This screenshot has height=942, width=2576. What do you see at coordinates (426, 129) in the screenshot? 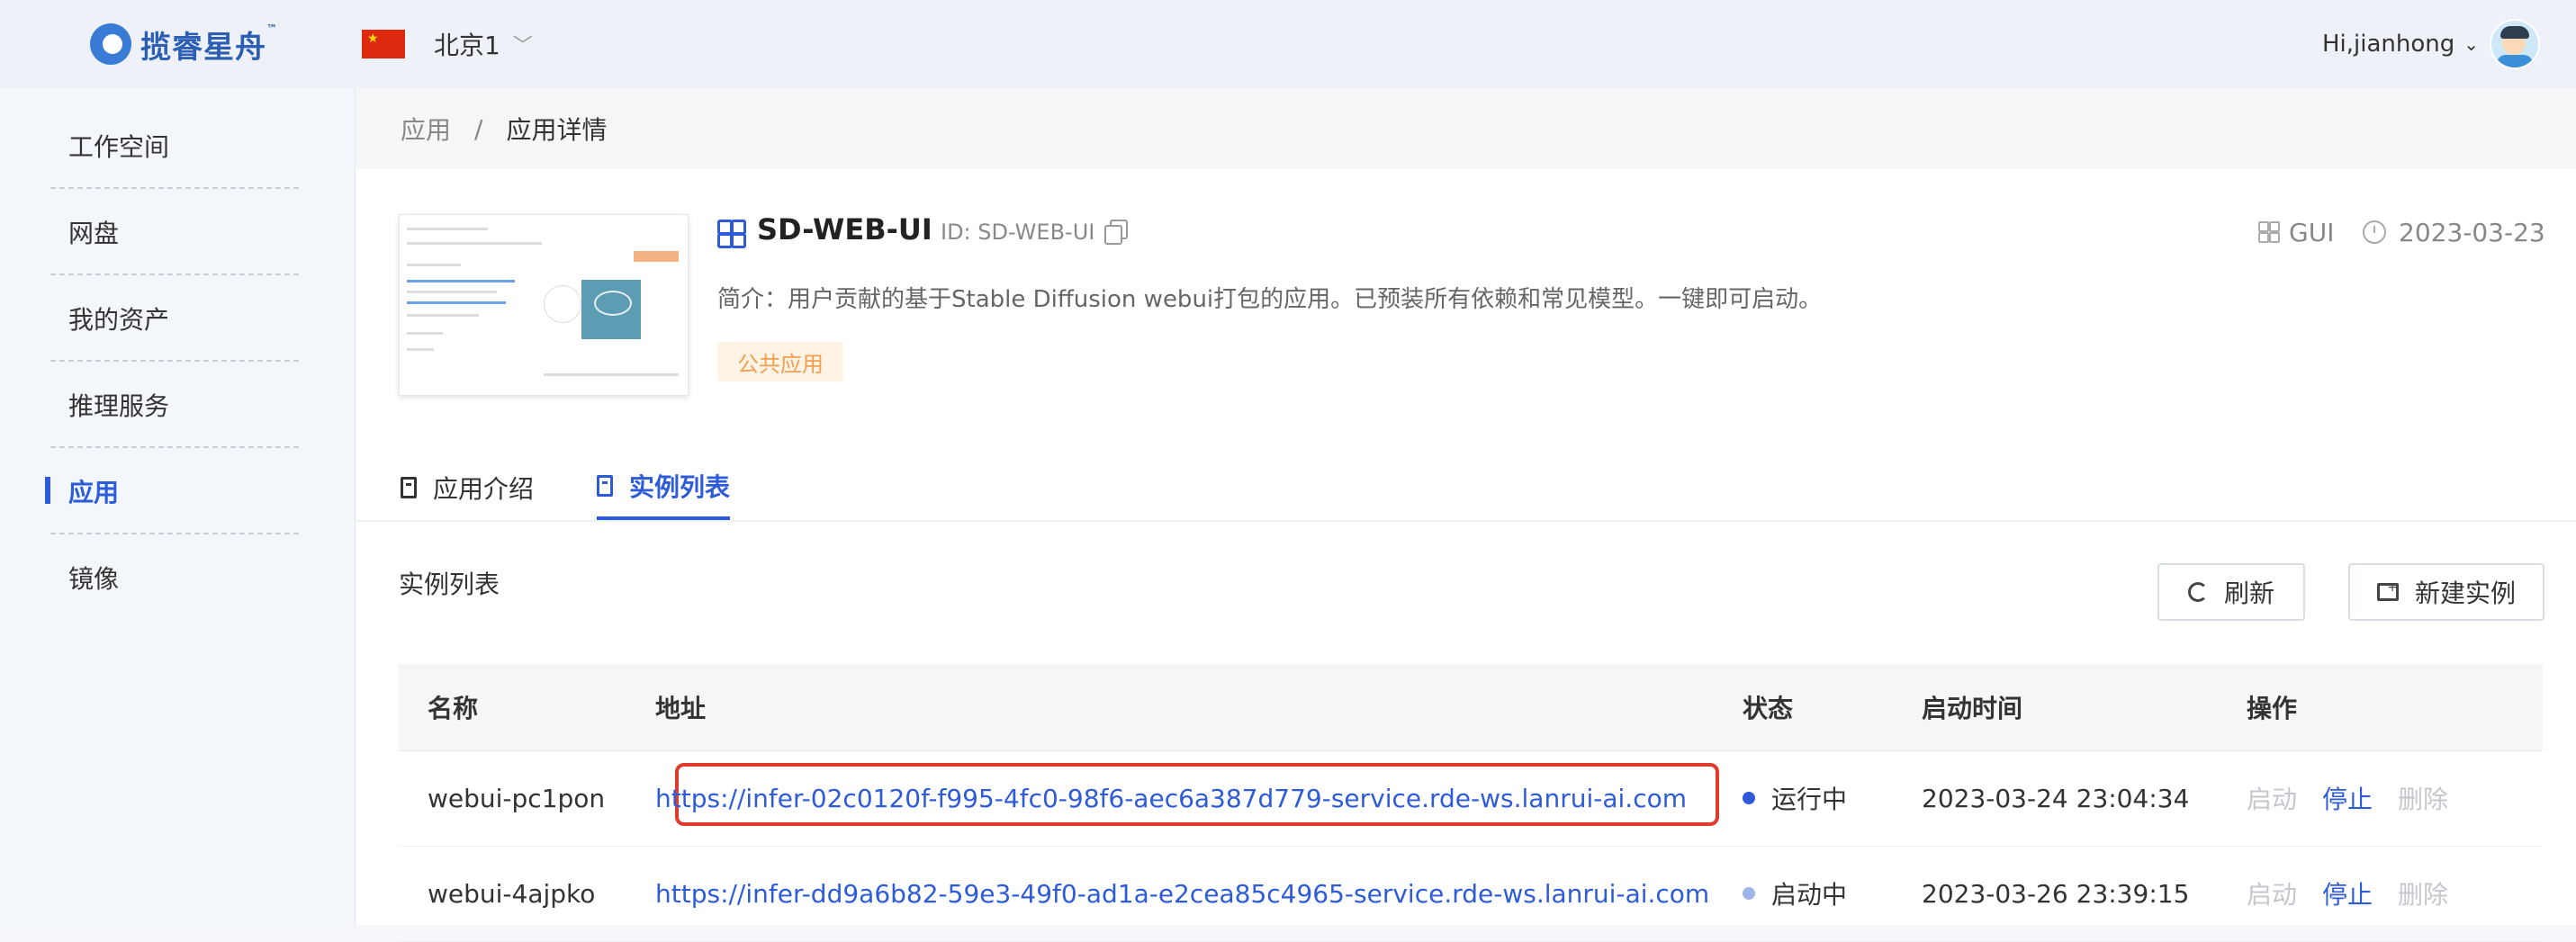
I see `breadcrumb-apps-link: 应用` at bounding box center [426, 129].